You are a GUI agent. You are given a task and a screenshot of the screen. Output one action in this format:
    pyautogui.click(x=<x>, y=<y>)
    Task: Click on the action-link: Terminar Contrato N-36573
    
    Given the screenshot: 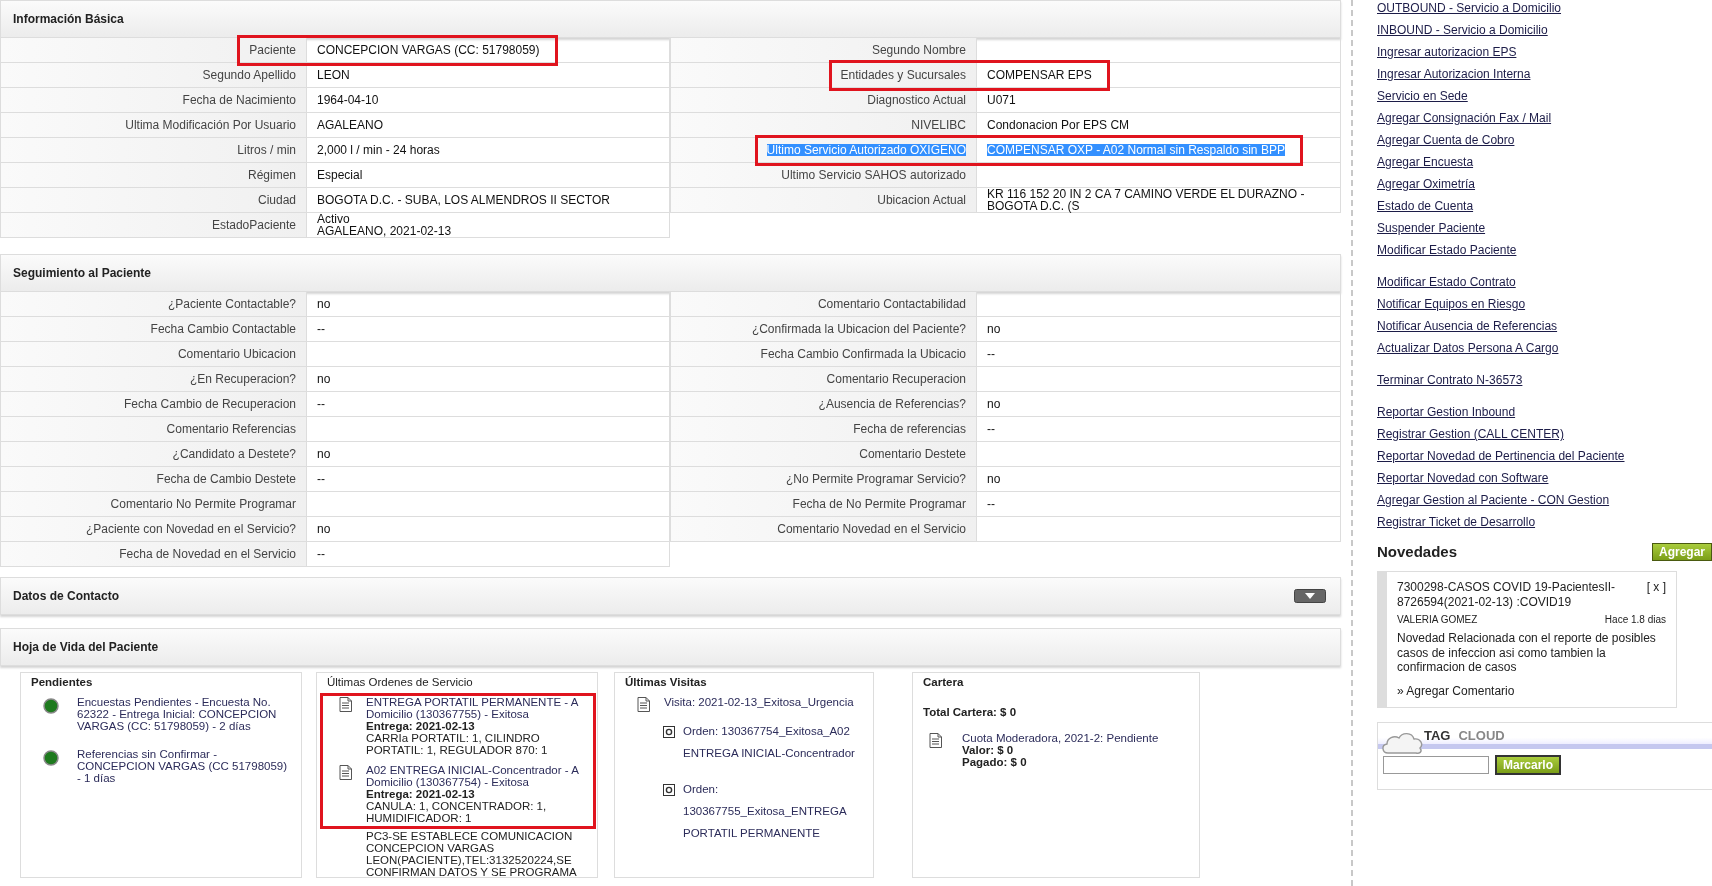 What is the action you would take?
    pyautogui.click(x=1544, y=380)
    